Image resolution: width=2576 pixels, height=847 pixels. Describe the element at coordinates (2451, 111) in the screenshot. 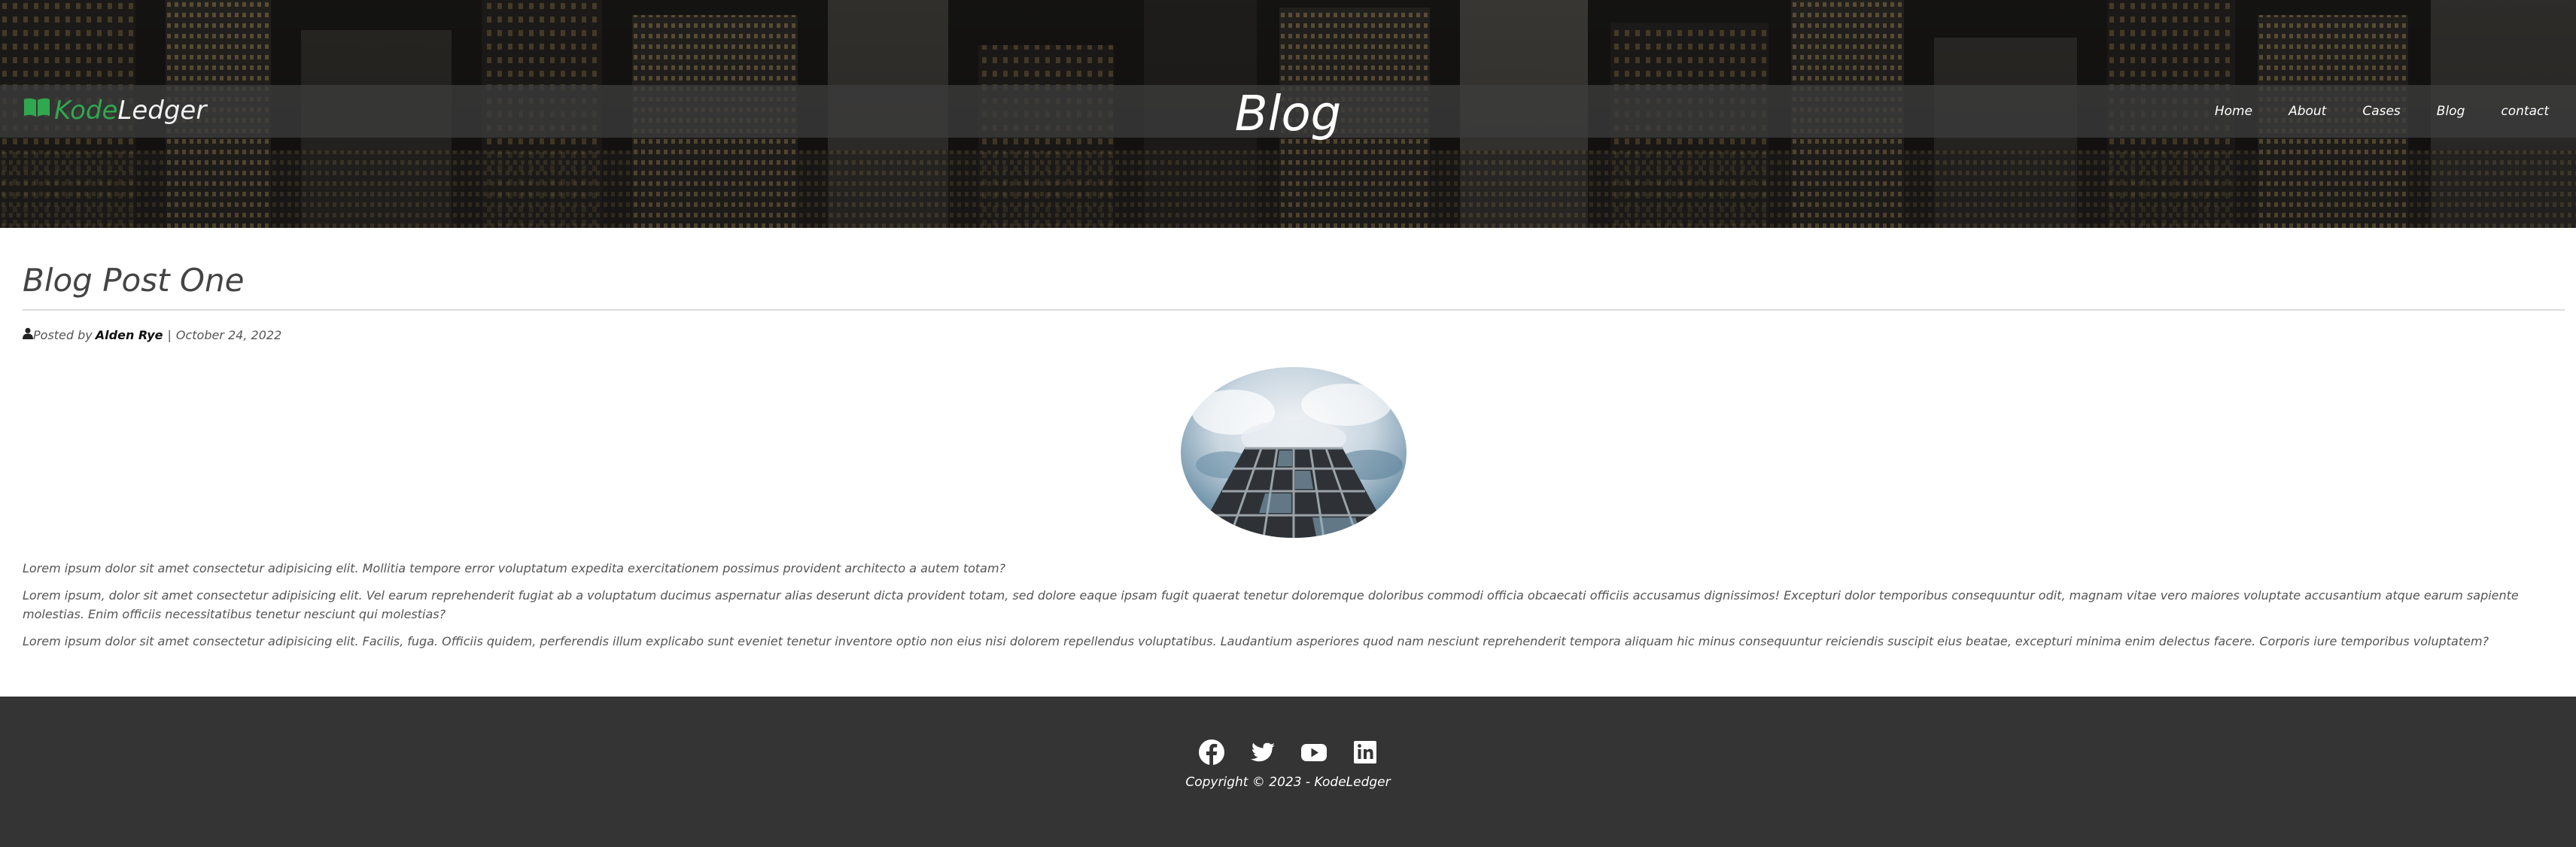

I see `nav-blog: Blog` at that location.